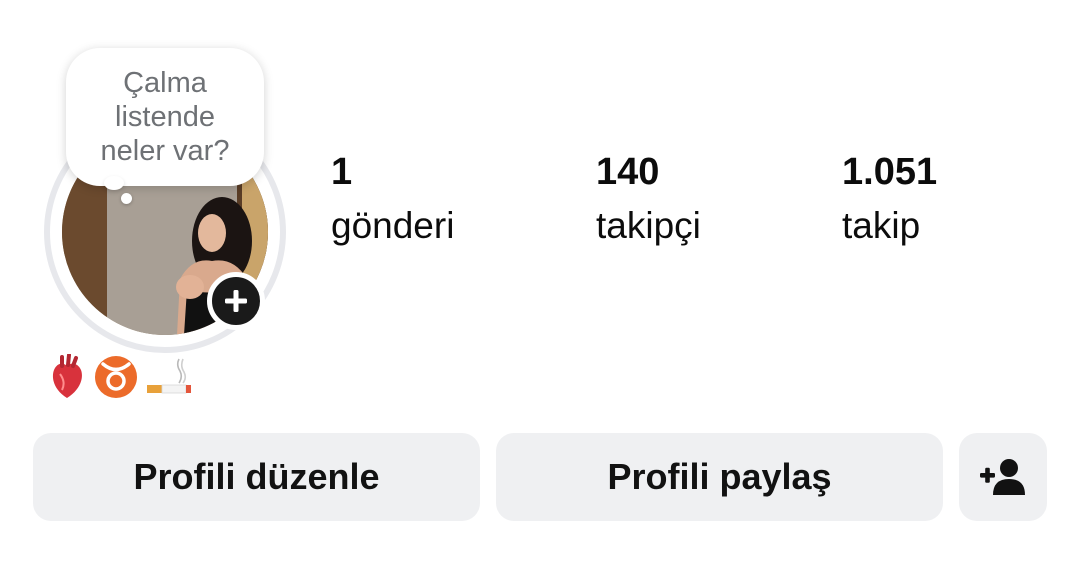  What do you see at coordinates (67, 376) in the screenshot?
I see `anatomical-heart-icon` at bounding box center [67, 376].